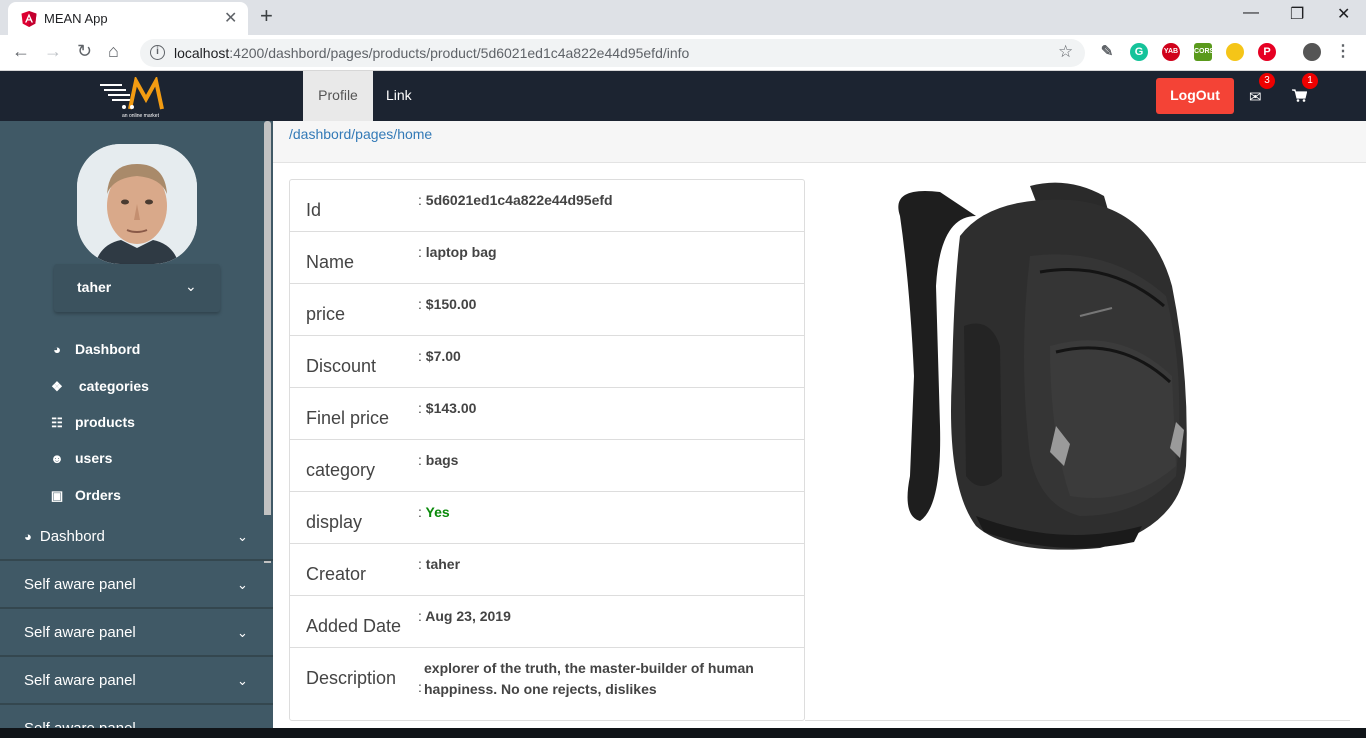 The height and width of the screenshot is (738, 1366). Describe the element at coordinates (128, 18) in the screenshot. I see `browser-tab: MEAN App ✕` at that location.